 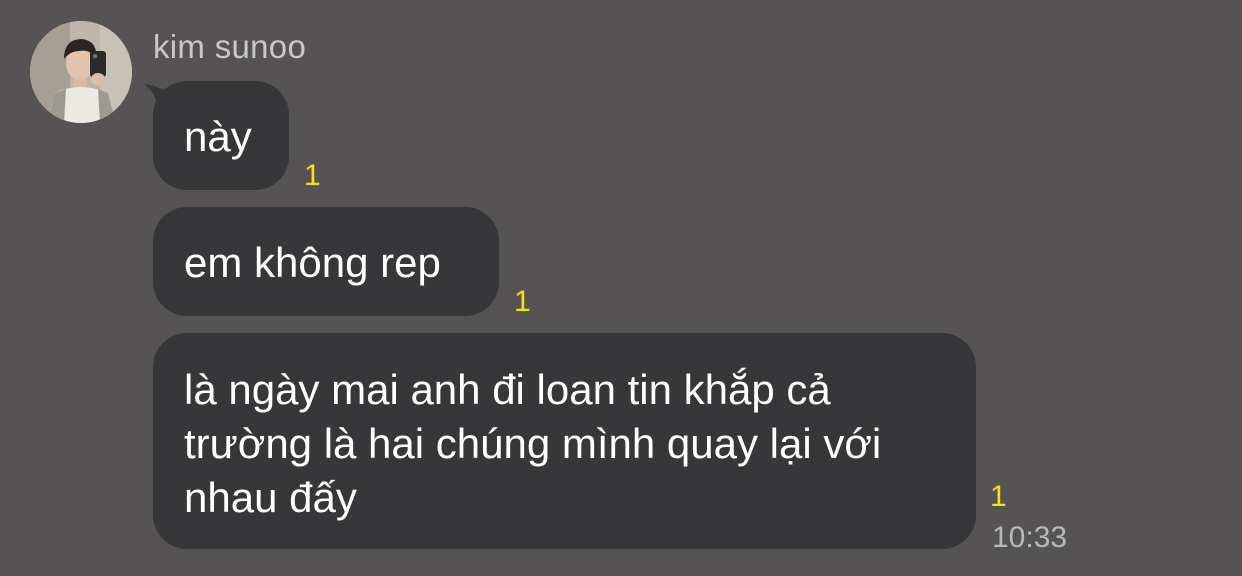 What do you see at coordinates (218, 136) in the screenshot?
I see `message-text: này` at bounding box center [218, 136].